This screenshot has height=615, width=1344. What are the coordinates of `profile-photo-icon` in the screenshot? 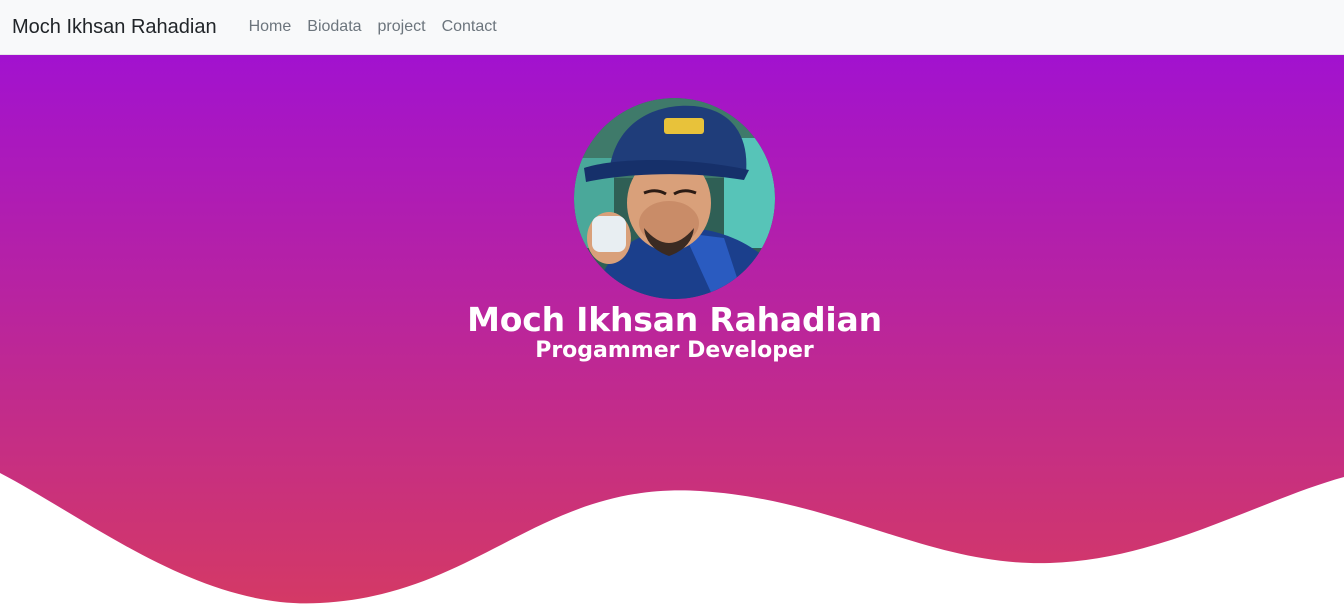 It's located at (674, 198).